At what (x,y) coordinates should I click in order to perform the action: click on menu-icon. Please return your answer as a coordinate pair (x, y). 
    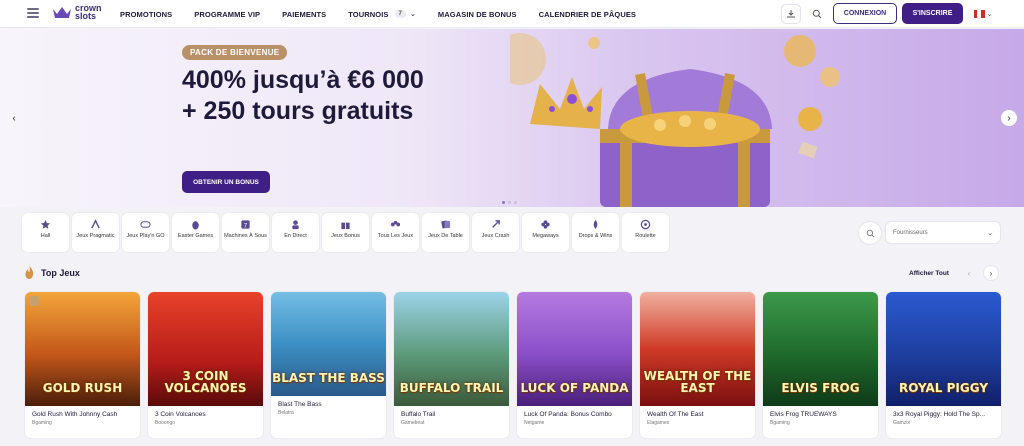
    Looking at the image, I should click on (33, 13).